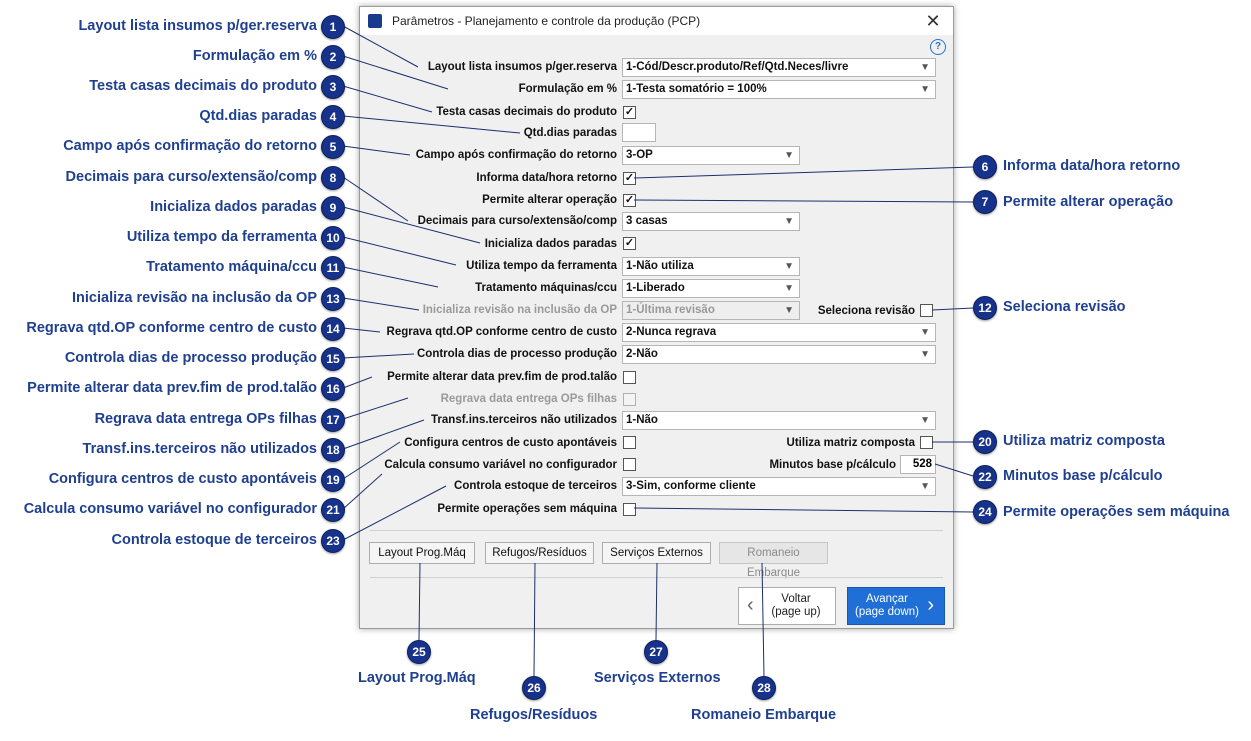 The height and width of the screenshot is (741, 1251). I want to click on utiliza-matriz-label: Utiliza matriz composta, so click(850, 443).